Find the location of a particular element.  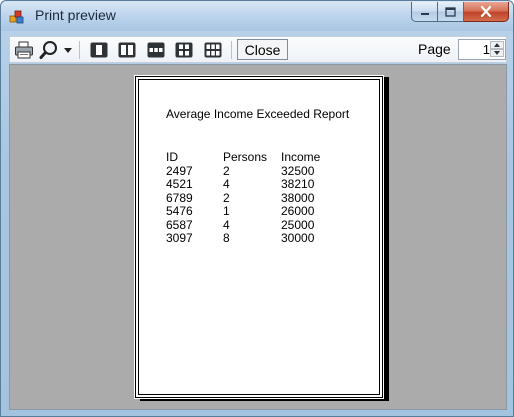

cell-income: 30000 is located at coordinates (298, 238).